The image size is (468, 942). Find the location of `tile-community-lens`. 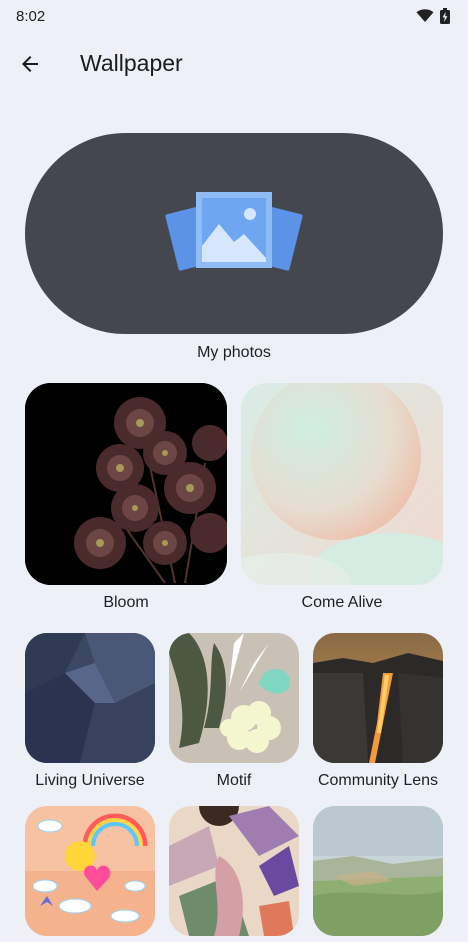

tile-community-lens is located at coordinates (378, 698).